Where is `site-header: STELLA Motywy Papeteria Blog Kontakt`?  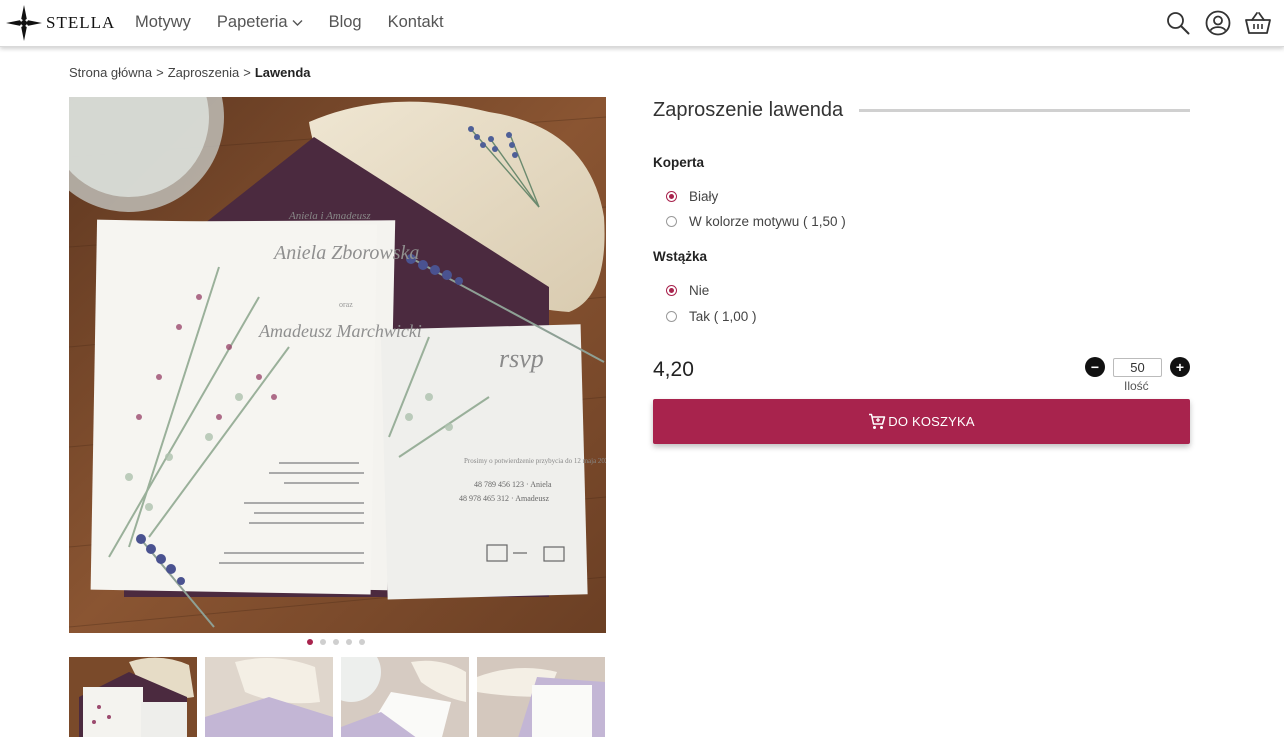 site-header: STELLA Motywy Papeteria Blog Kontakt is located at coordinates (642, 23).